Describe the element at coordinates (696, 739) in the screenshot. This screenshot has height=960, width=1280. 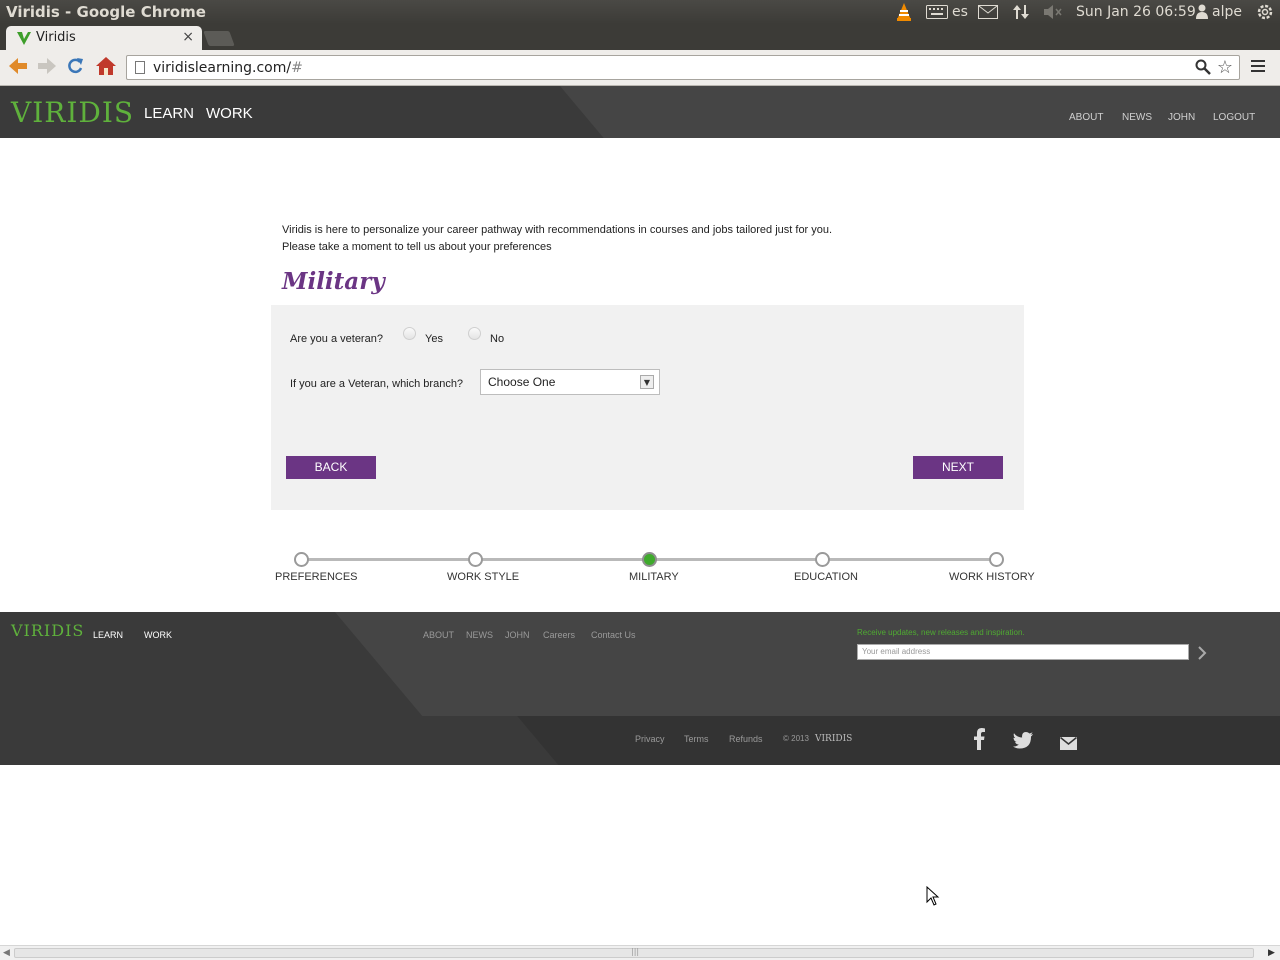
I see `footer-link-terms: Terms` at that location.